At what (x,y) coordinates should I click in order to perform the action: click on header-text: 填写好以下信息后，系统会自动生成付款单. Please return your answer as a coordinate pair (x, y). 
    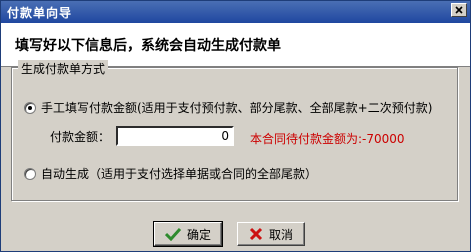
    Looking at the image, I should click on (148, 46).